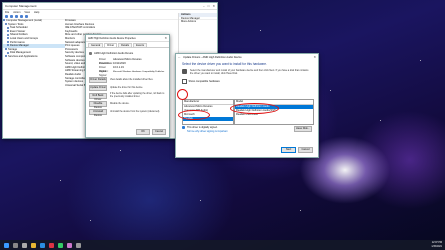  What do you see at coordinates (179, 57) in the screenshot?
I see `back-arrow-icon: ←` at bounding box center [179, 57].